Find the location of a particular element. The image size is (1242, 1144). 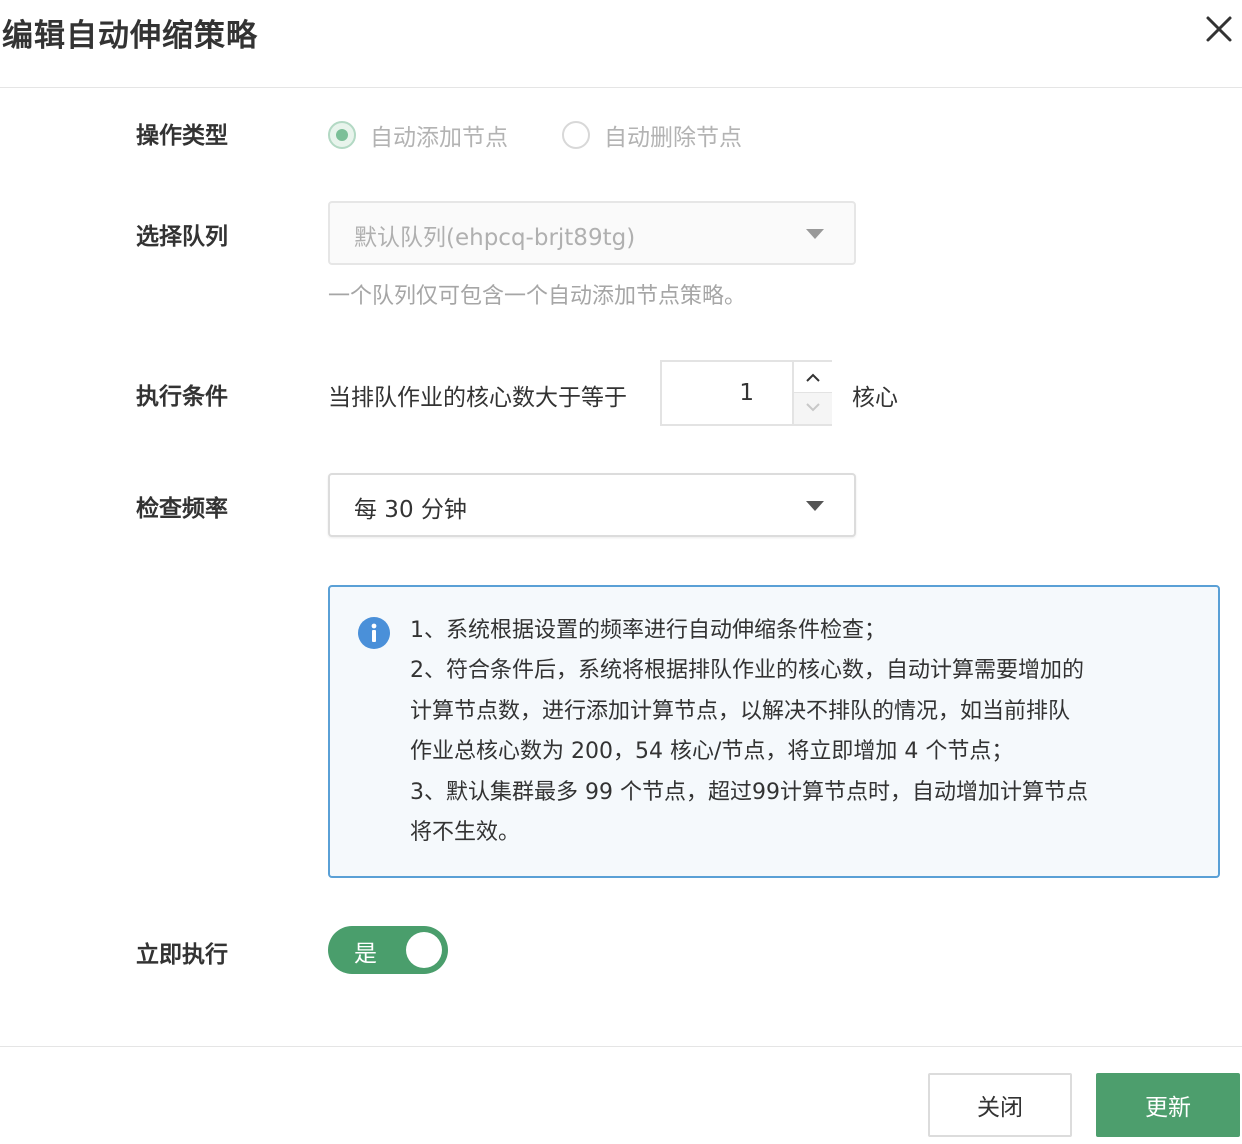

toggle-knob is located at coordinates (424, 950).